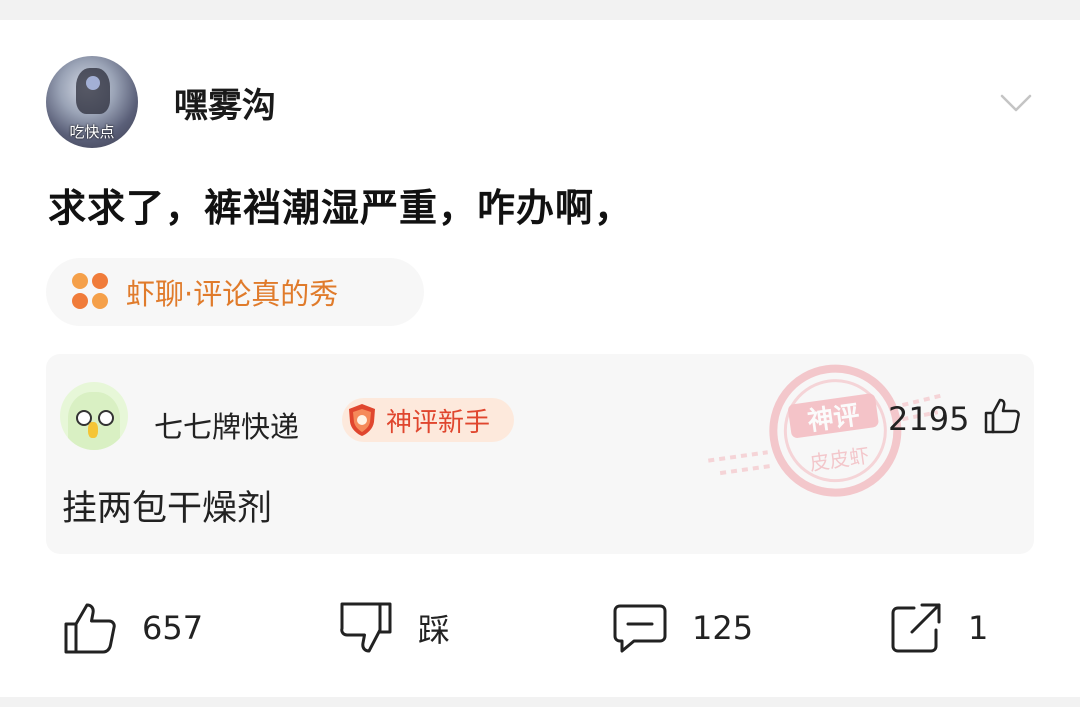  I want to click on share-button: 1, so click(938, 628).